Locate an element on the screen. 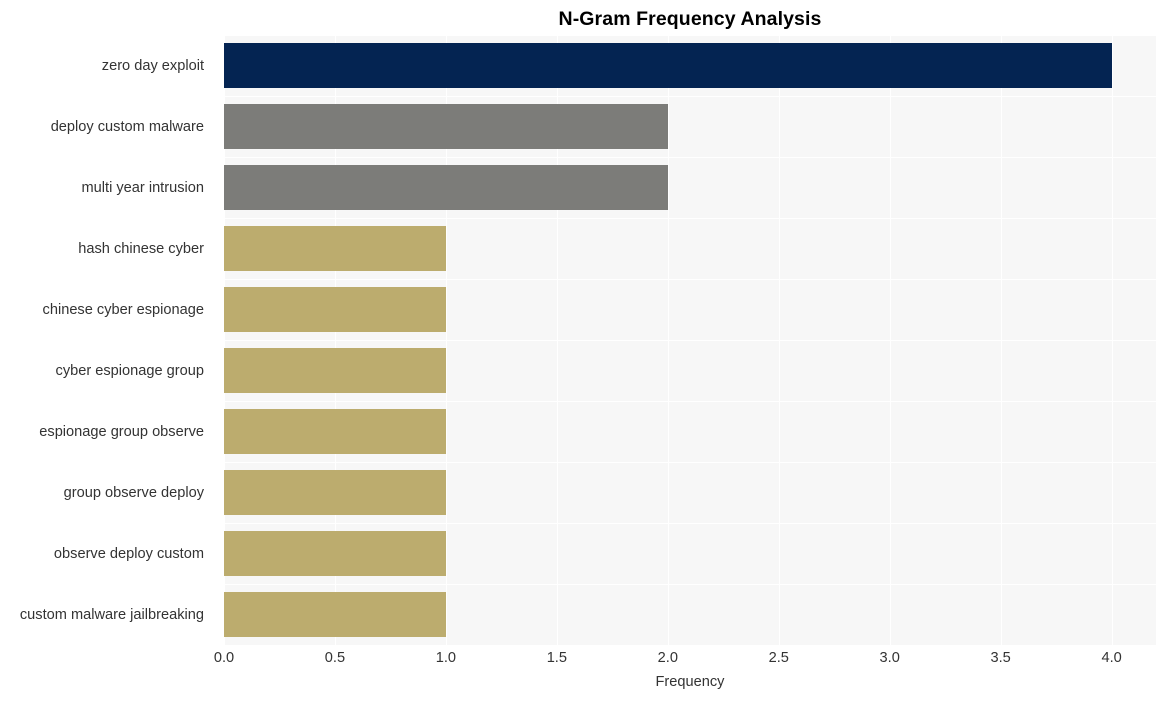  x-tick-label: 3.0 is located at coordinates (889, 658).